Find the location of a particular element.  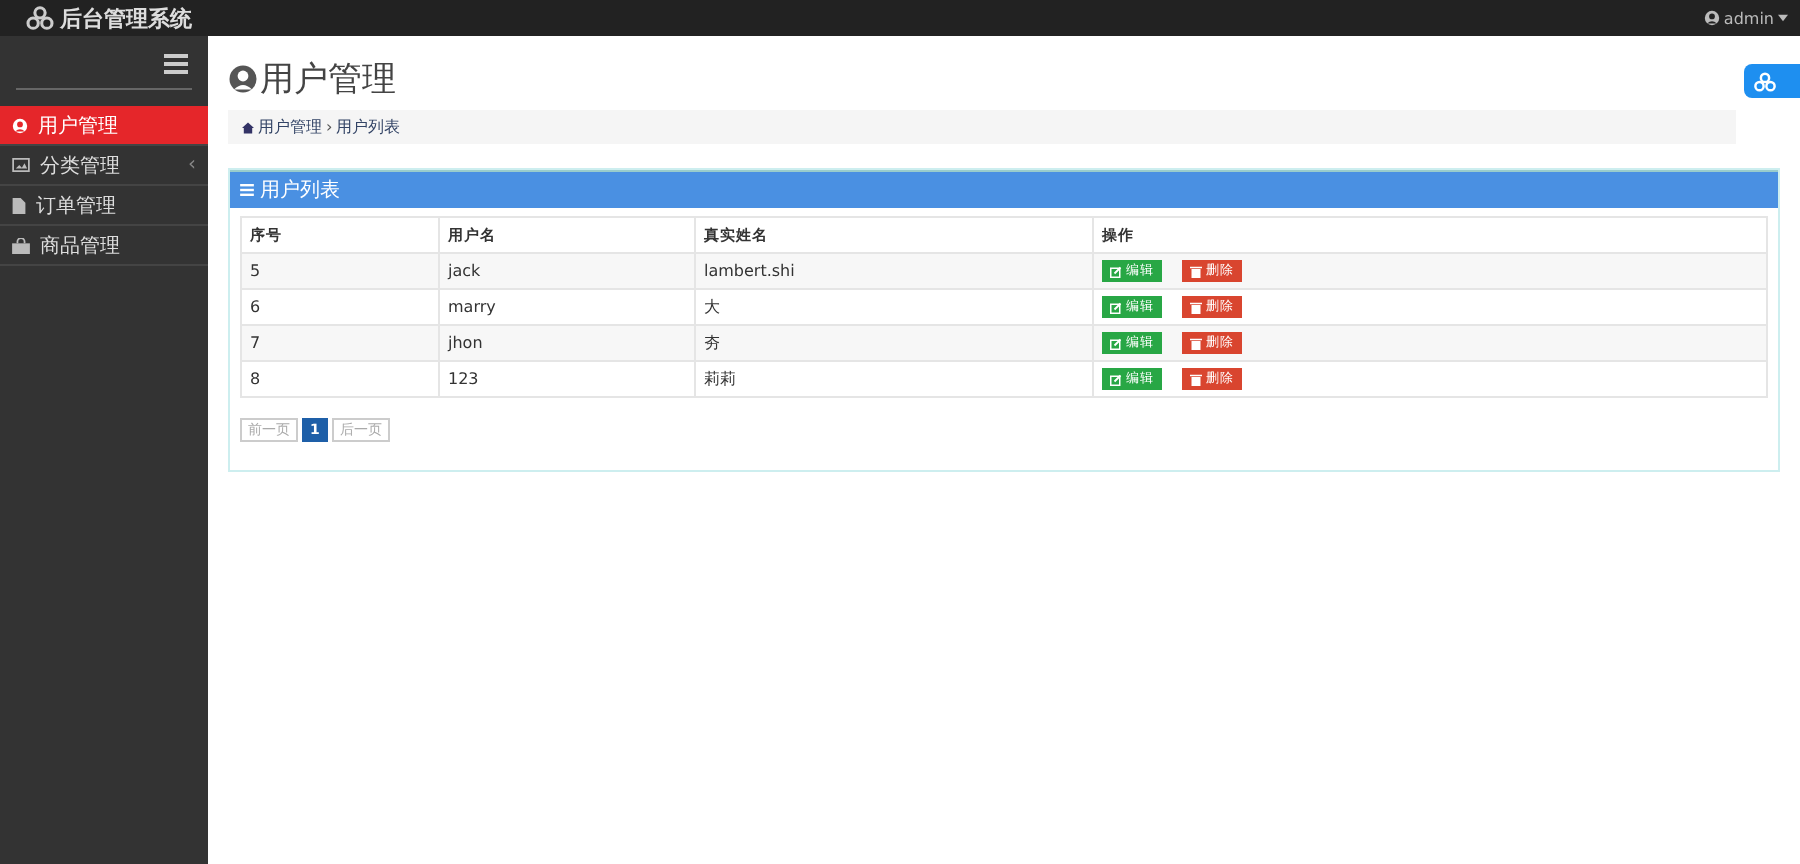

list-icon is located at coordinates (247, 190).